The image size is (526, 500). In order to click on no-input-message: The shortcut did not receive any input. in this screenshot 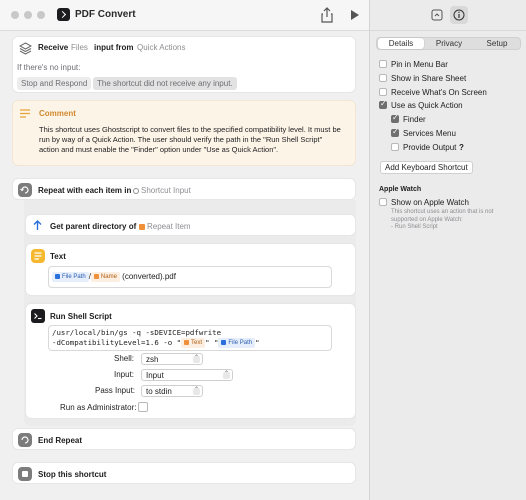, I will do `click(165, 83)`.